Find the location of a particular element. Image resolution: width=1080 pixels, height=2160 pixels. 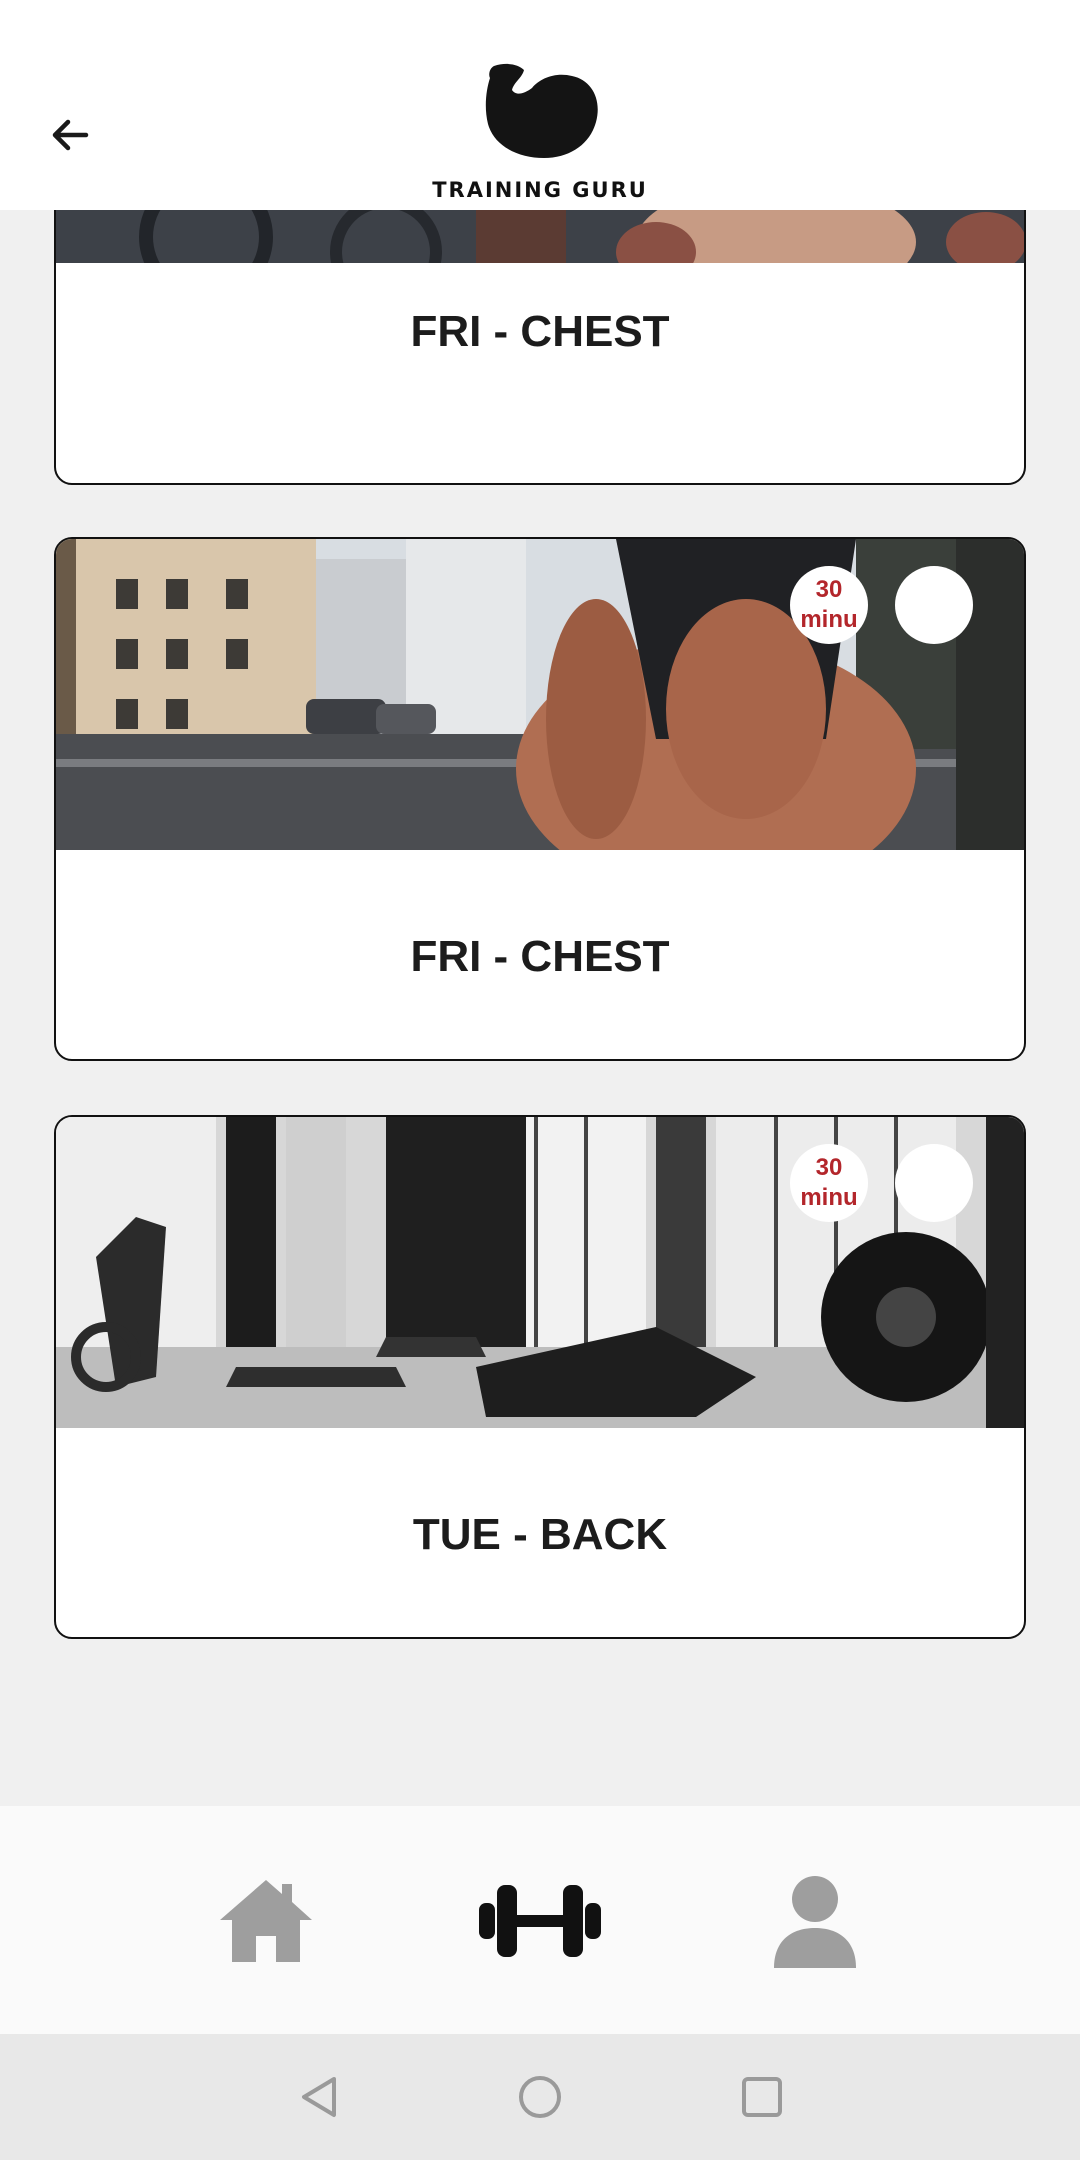

profile-icon is located at coordinates (815, 1922).